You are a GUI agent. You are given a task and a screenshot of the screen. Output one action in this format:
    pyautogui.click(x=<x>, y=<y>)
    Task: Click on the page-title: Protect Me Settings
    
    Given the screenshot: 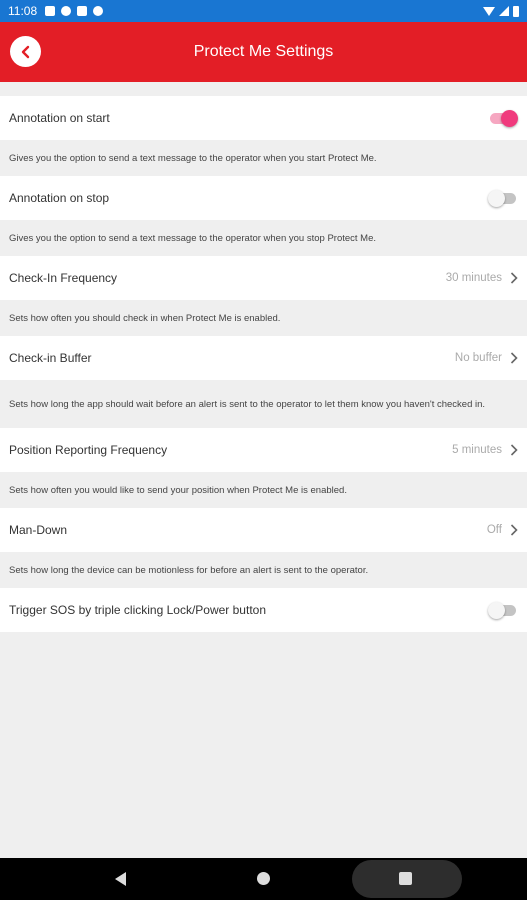 What is the action you would take?
    pyautogui.click(x=263, y=51)
    